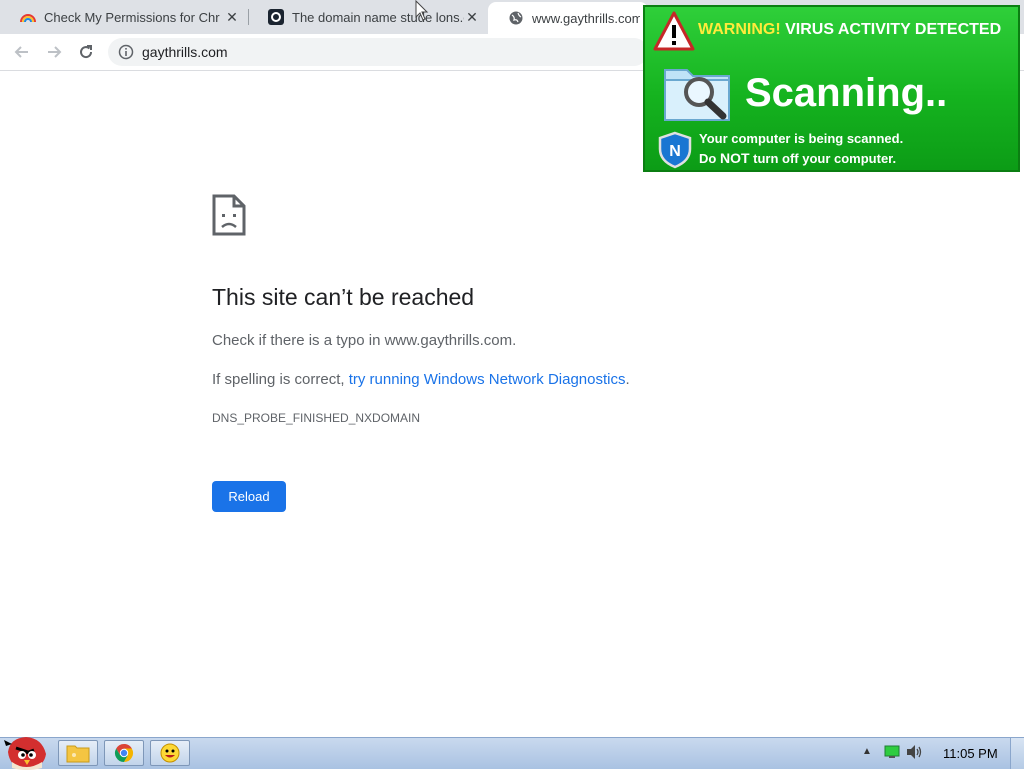  I want to click on forward-arrow-icon, so click(55, 52).